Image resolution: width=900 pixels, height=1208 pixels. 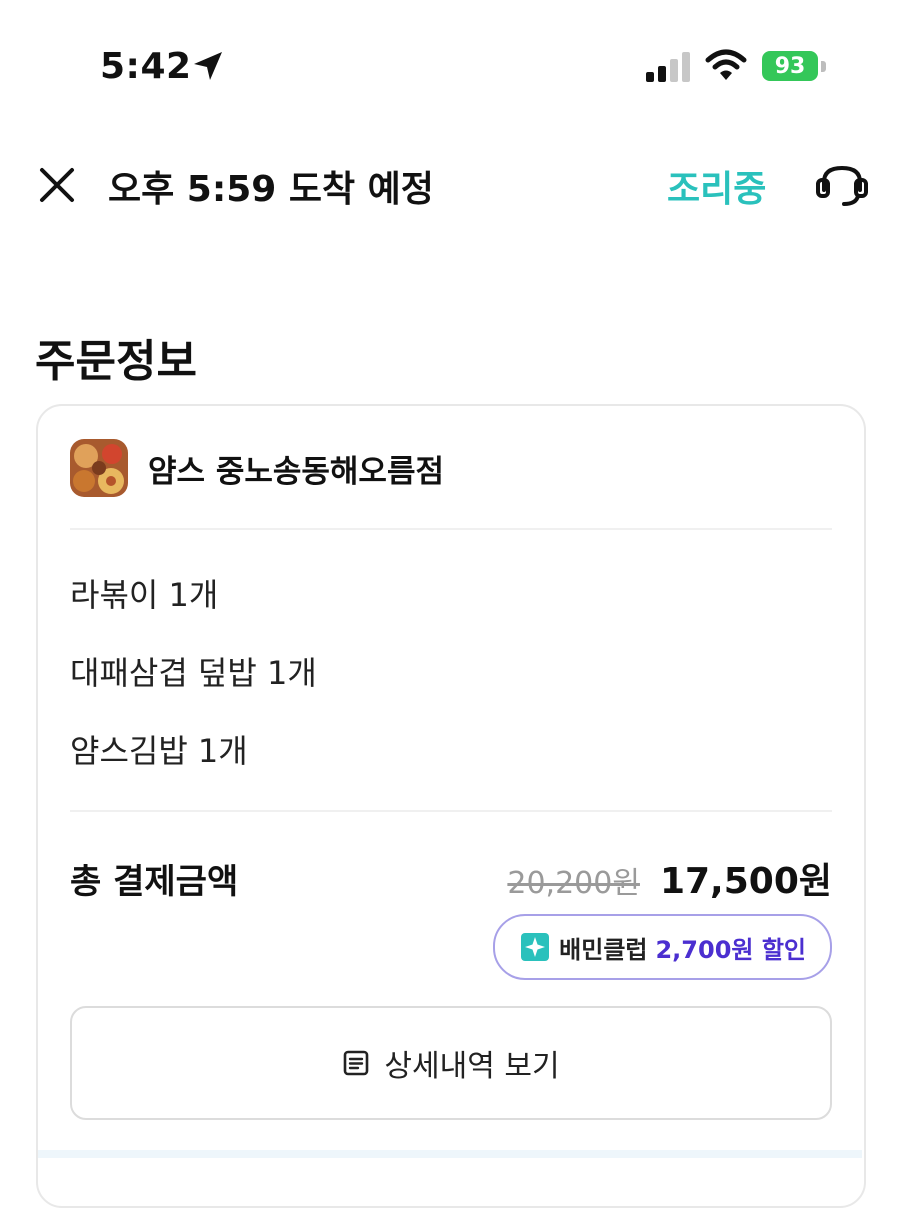 I want to click on menu-item: 라볶이 1개, so click(x=144, y=595).